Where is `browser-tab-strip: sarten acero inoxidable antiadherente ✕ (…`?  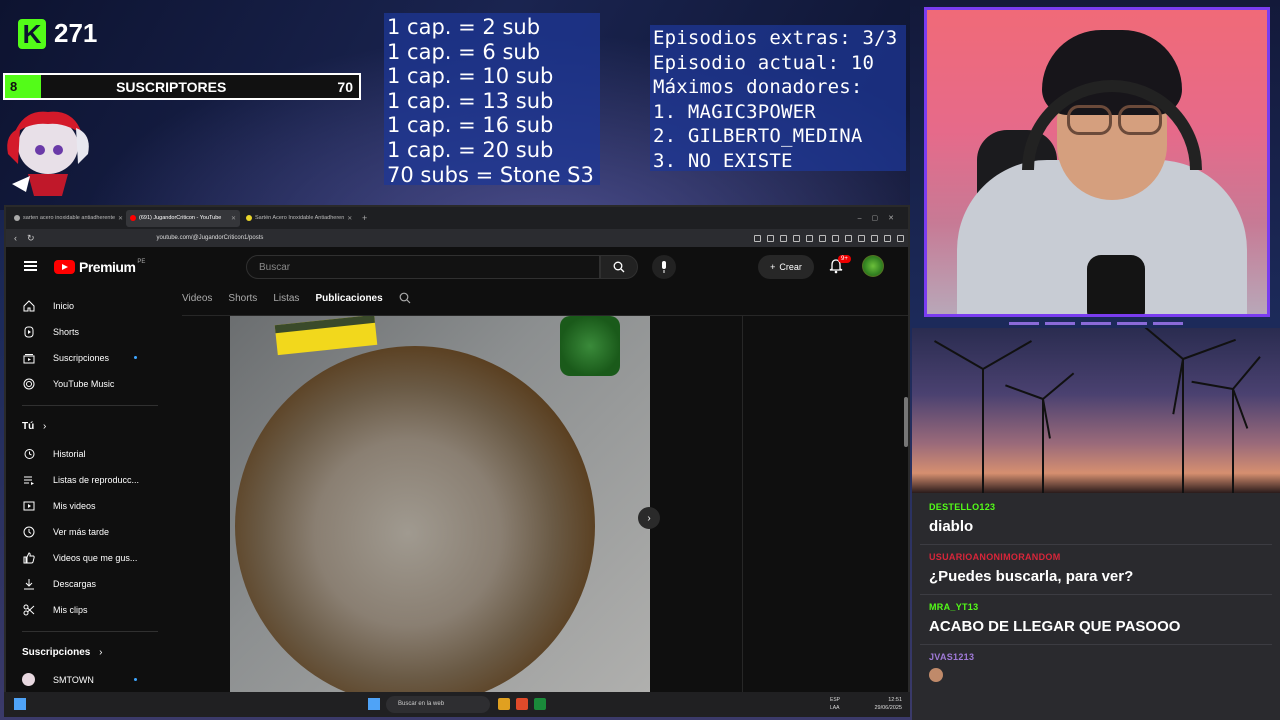
browser-tab-strip: sarten acero inoxidable antiadherente ✕ (… is located at coordinates (457, 218).